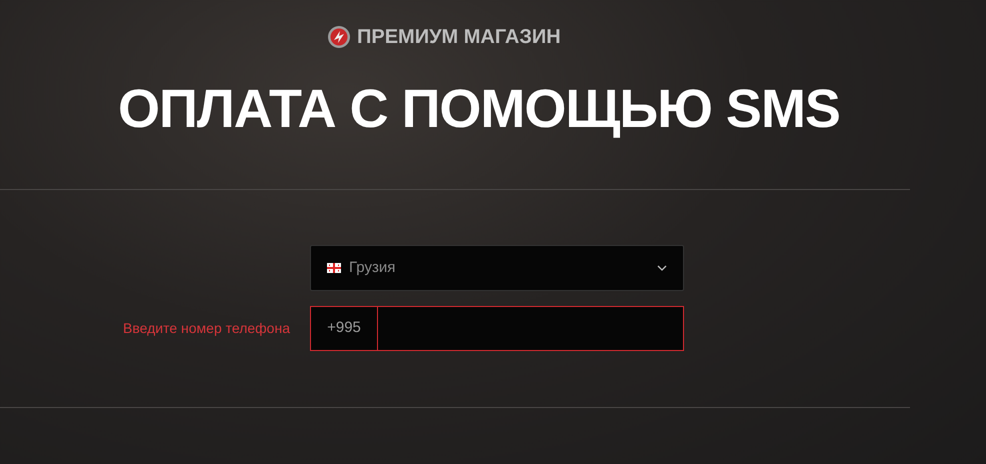 This screenshot has height=464, width=986. I want to click on page-title: ОПЛАТА С ПОМОЩЬЮ SMS, so click(479, 110).